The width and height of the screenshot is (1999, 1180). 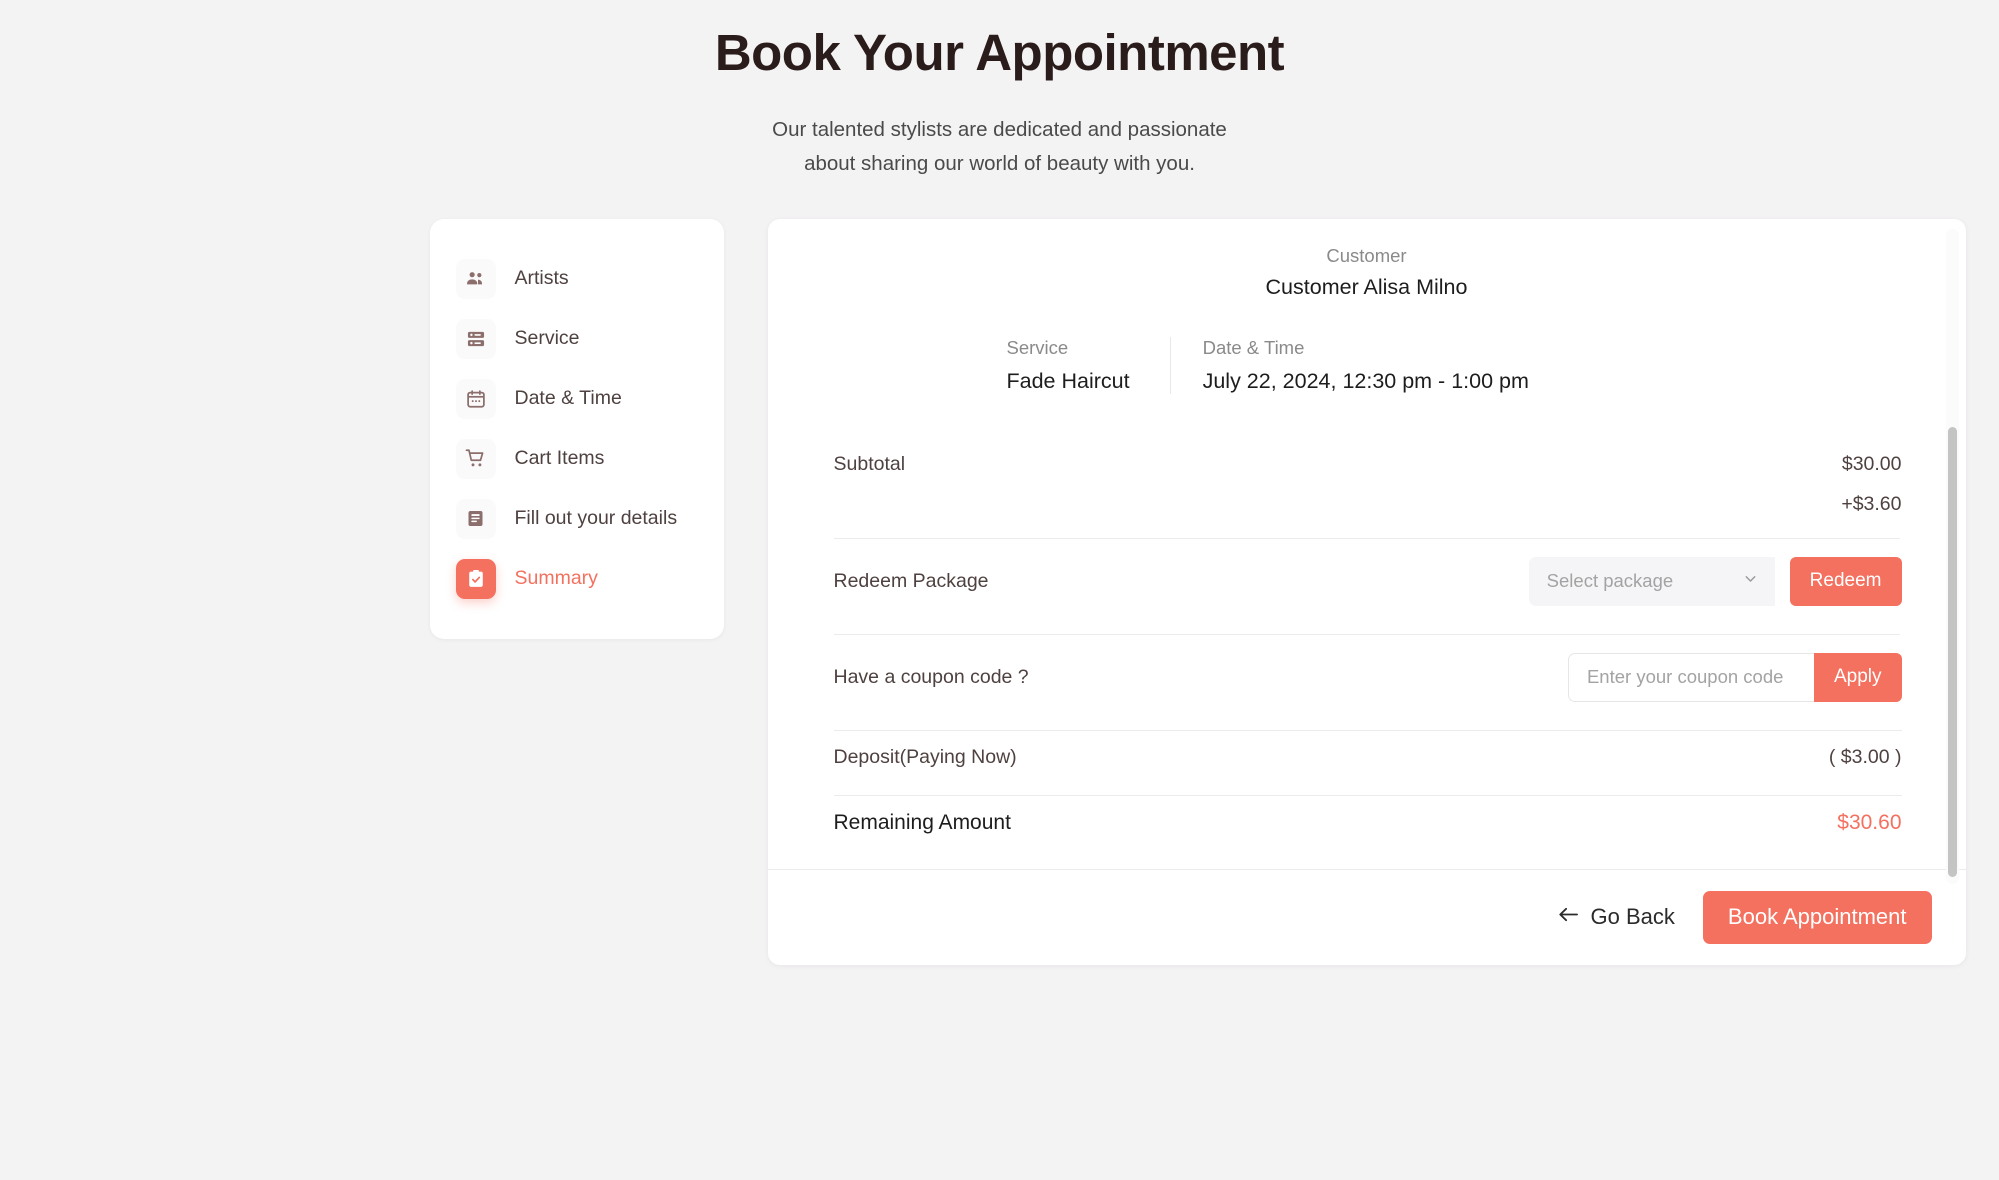 I want to click on remaining-amount-row: Remaining Amount $30.60, so click(x=1367, y=823).